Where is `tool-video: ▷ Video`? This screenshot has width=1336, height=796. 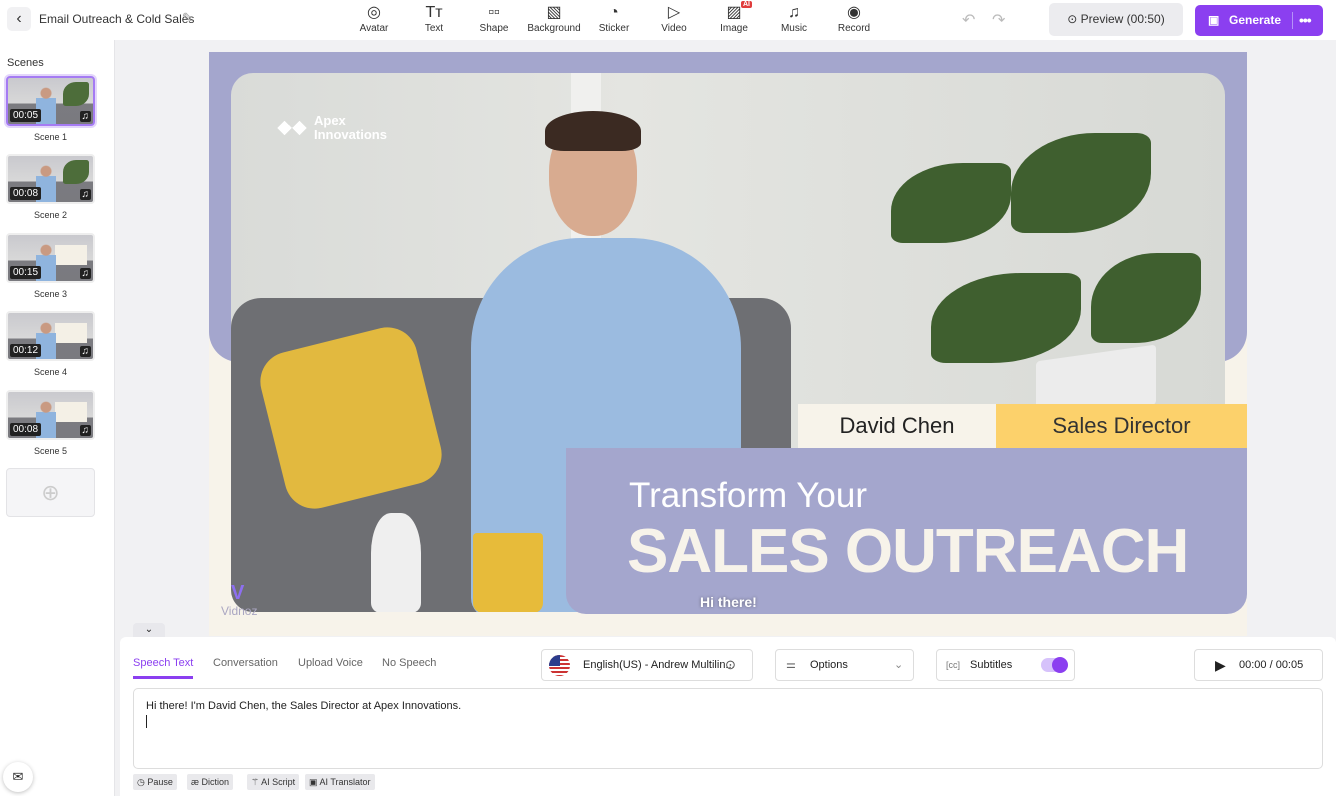 tool-video: ▷ Video is located at coordinates (674, 18).